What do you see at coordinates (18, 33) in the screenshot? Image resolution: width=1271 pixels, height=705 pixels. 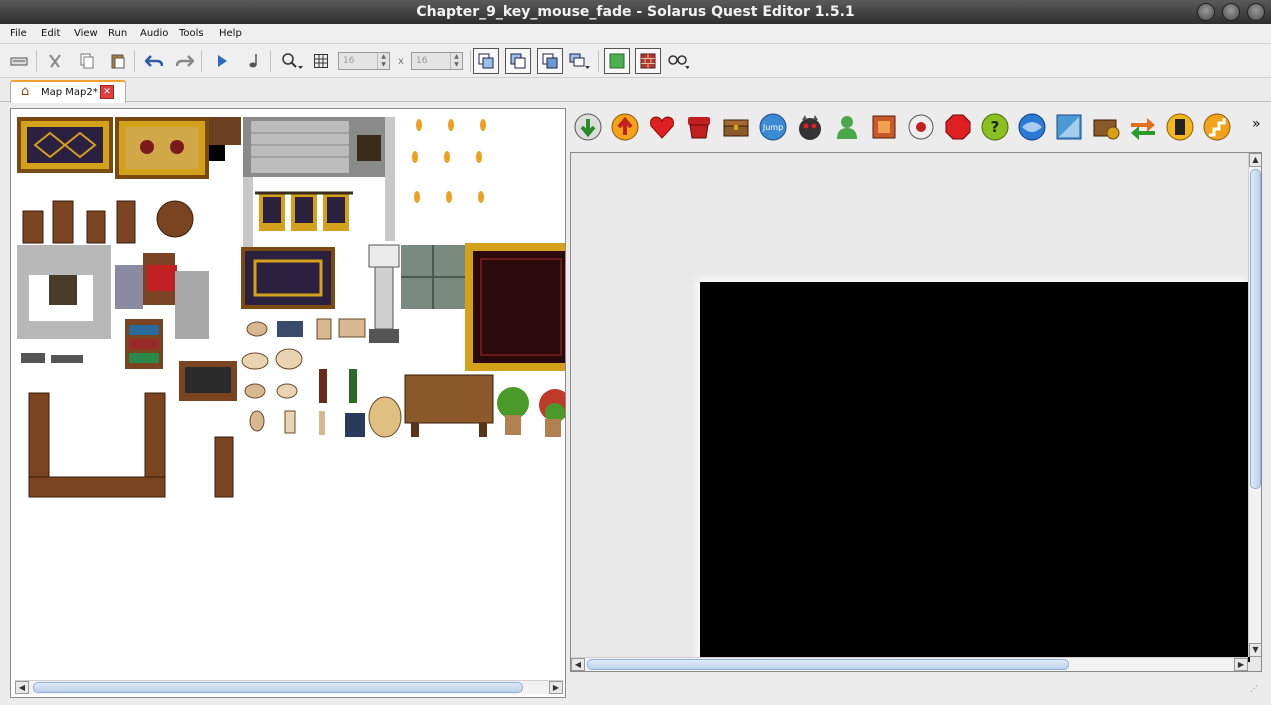 I see `menu-file: File` at bounding box center [18, 33].